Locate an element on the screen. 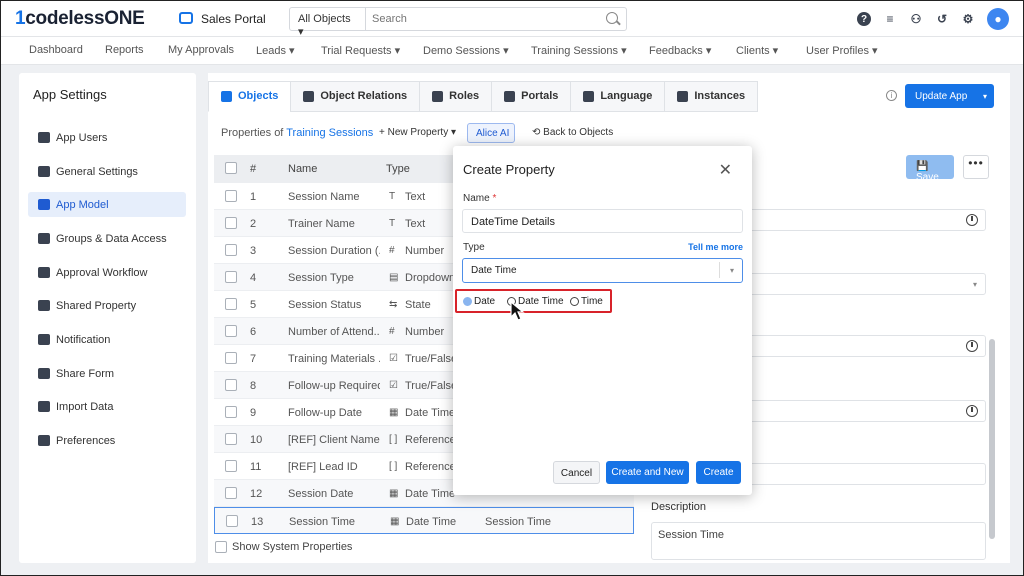  sidebar-item-groups-data-access: Groups & Data Access is located at coordinates (107, 238).